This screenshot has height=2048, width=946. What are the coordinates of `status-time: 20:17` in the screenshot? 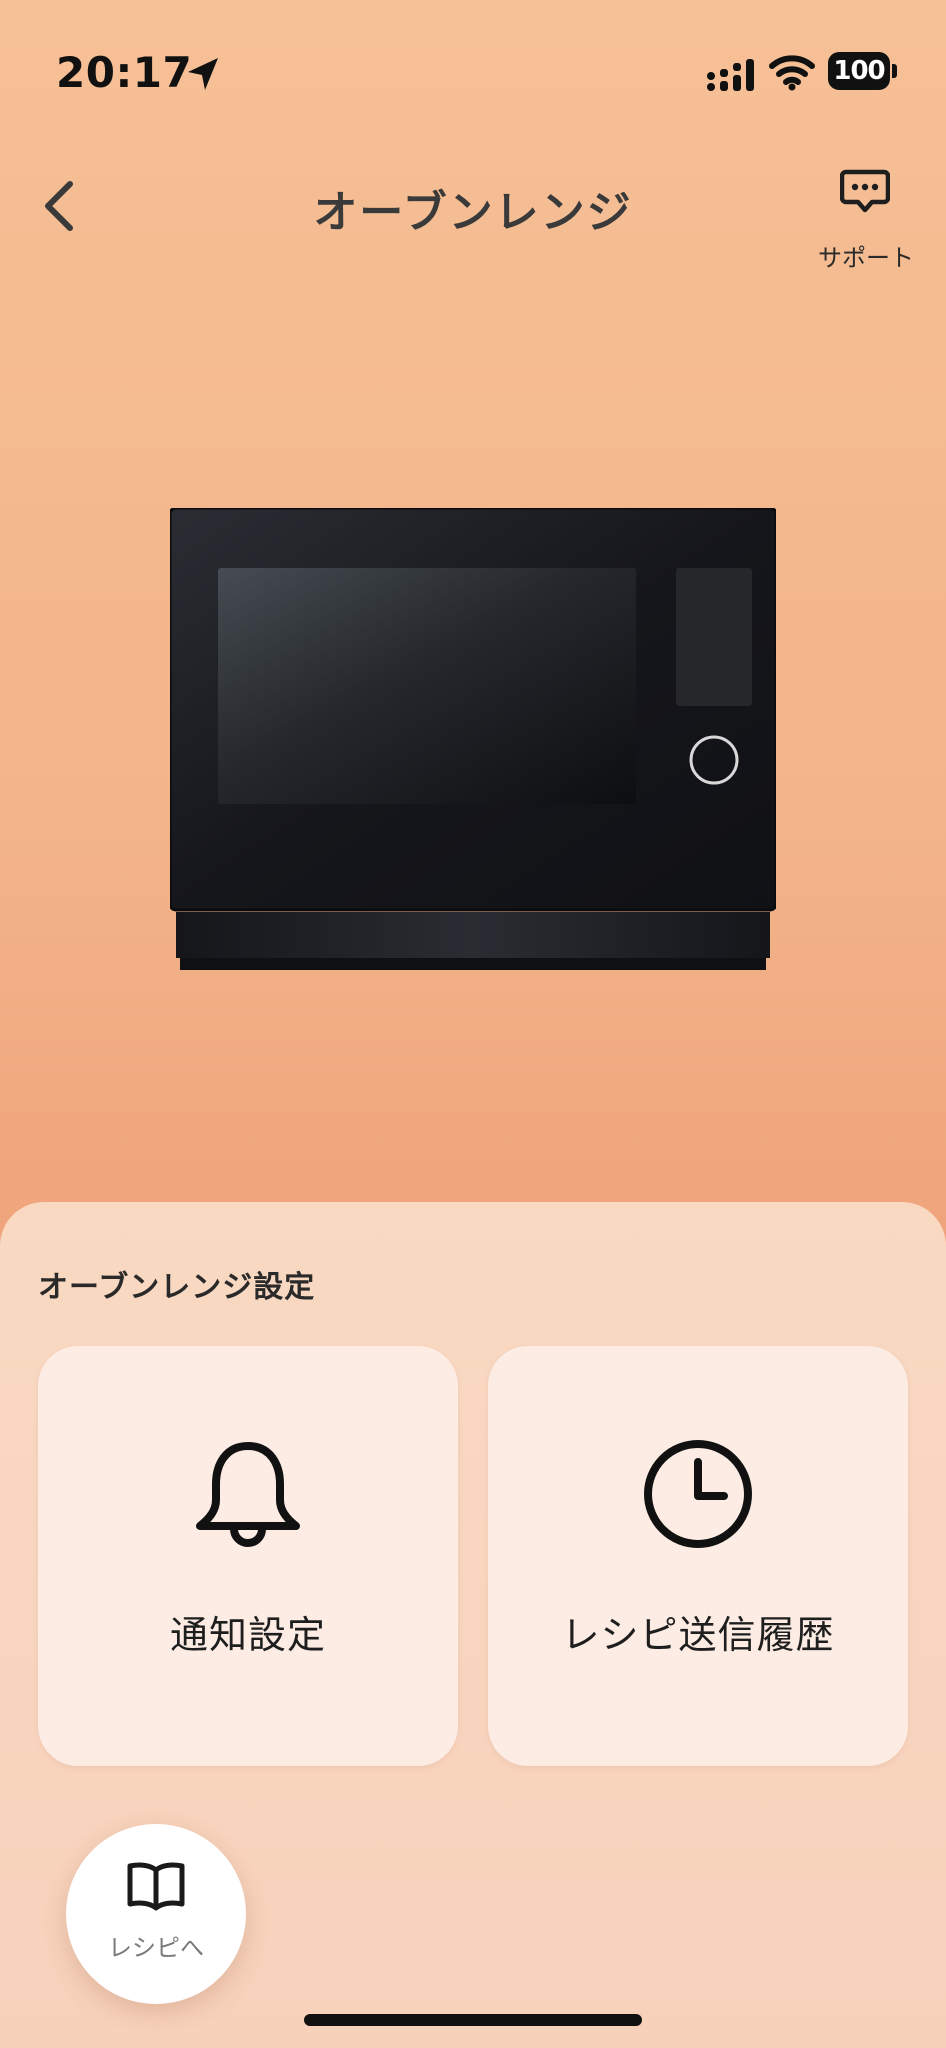 It's located at (124, 72).